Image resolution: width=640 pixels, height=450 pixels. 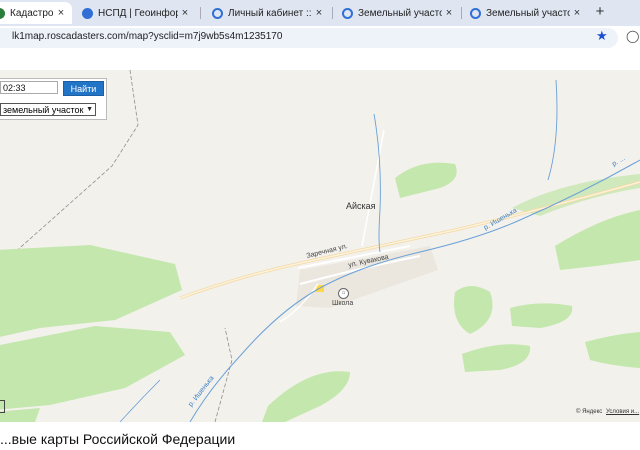 I want to click on map-attribution: © Яндекс, so click(x=589, y=412).